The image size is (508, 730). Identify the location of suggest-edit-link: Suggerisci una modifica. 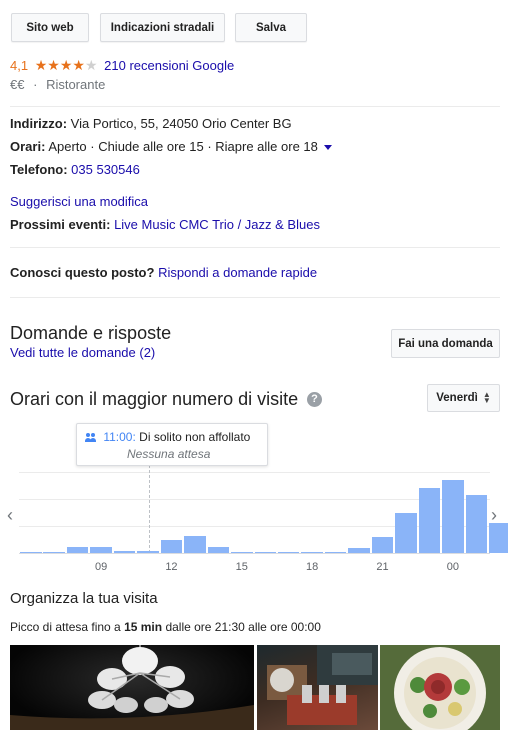
(79, 201).